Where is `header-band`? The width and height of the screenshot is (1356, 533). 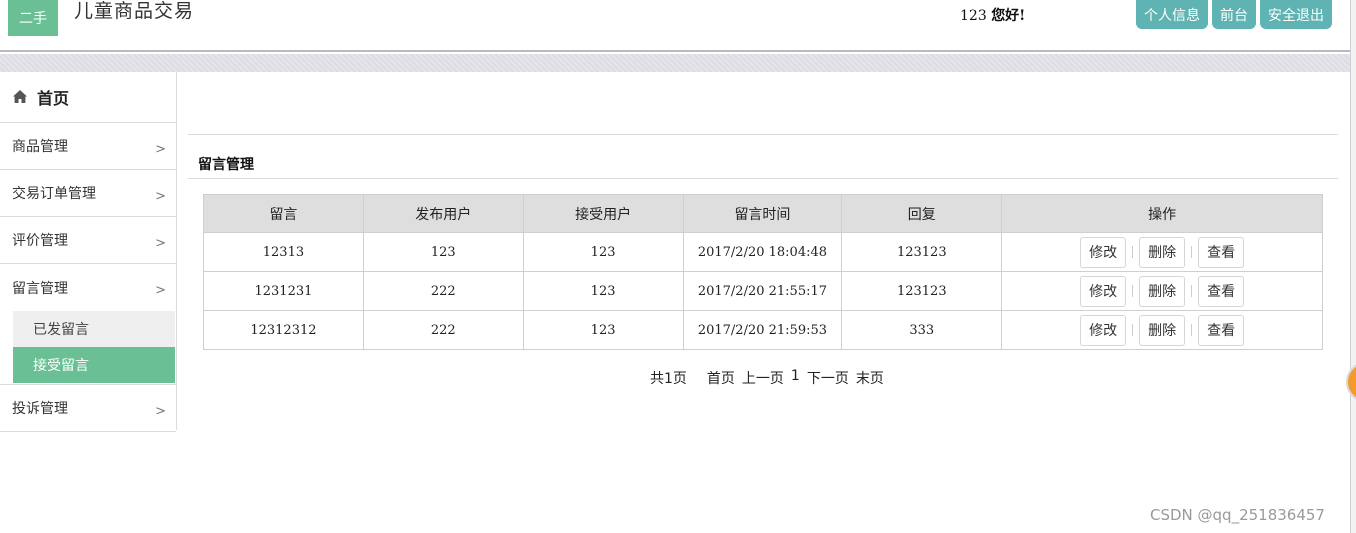 header-band is located at coordinates (676, 63).